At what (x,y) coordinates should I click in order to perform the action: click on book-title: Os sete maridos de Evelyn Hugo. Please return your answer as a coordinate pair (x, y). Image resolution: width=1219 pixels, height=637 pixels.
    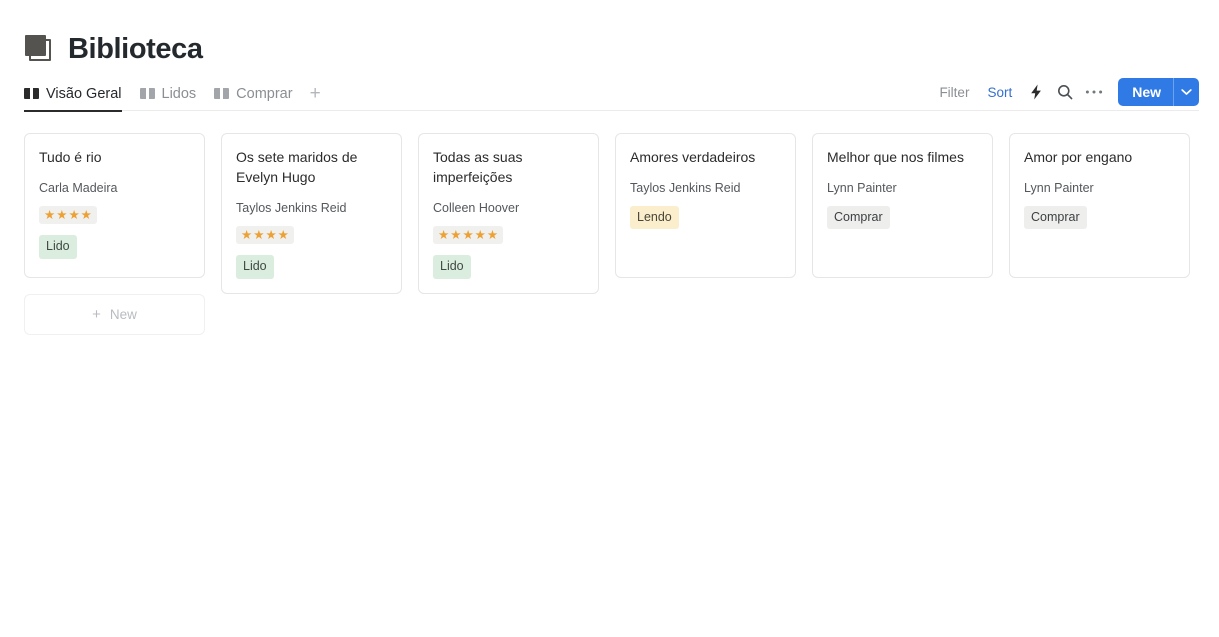
    Looking at the image, I should click on (297, 167).